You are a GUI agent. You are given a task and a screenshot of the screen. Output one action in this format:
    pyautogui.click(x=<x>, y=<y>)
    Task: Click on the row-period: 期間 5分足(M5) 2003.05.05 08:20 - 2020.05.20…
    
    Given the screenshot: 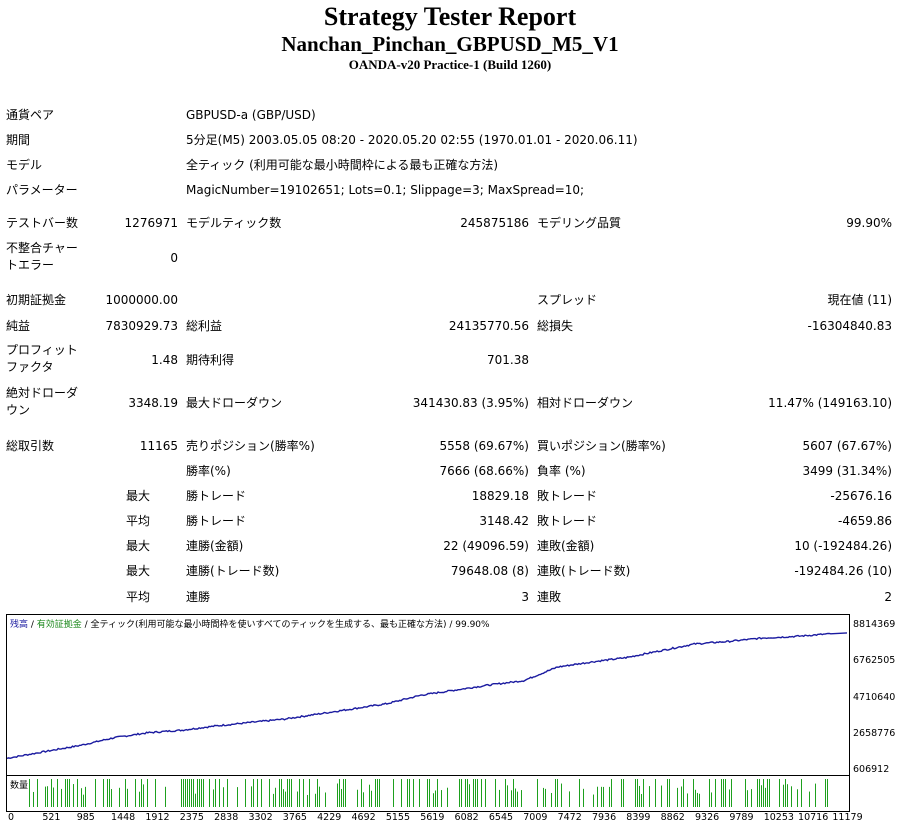 What is the action you would take?
    pyautogui.click(x=450, y=142)
    